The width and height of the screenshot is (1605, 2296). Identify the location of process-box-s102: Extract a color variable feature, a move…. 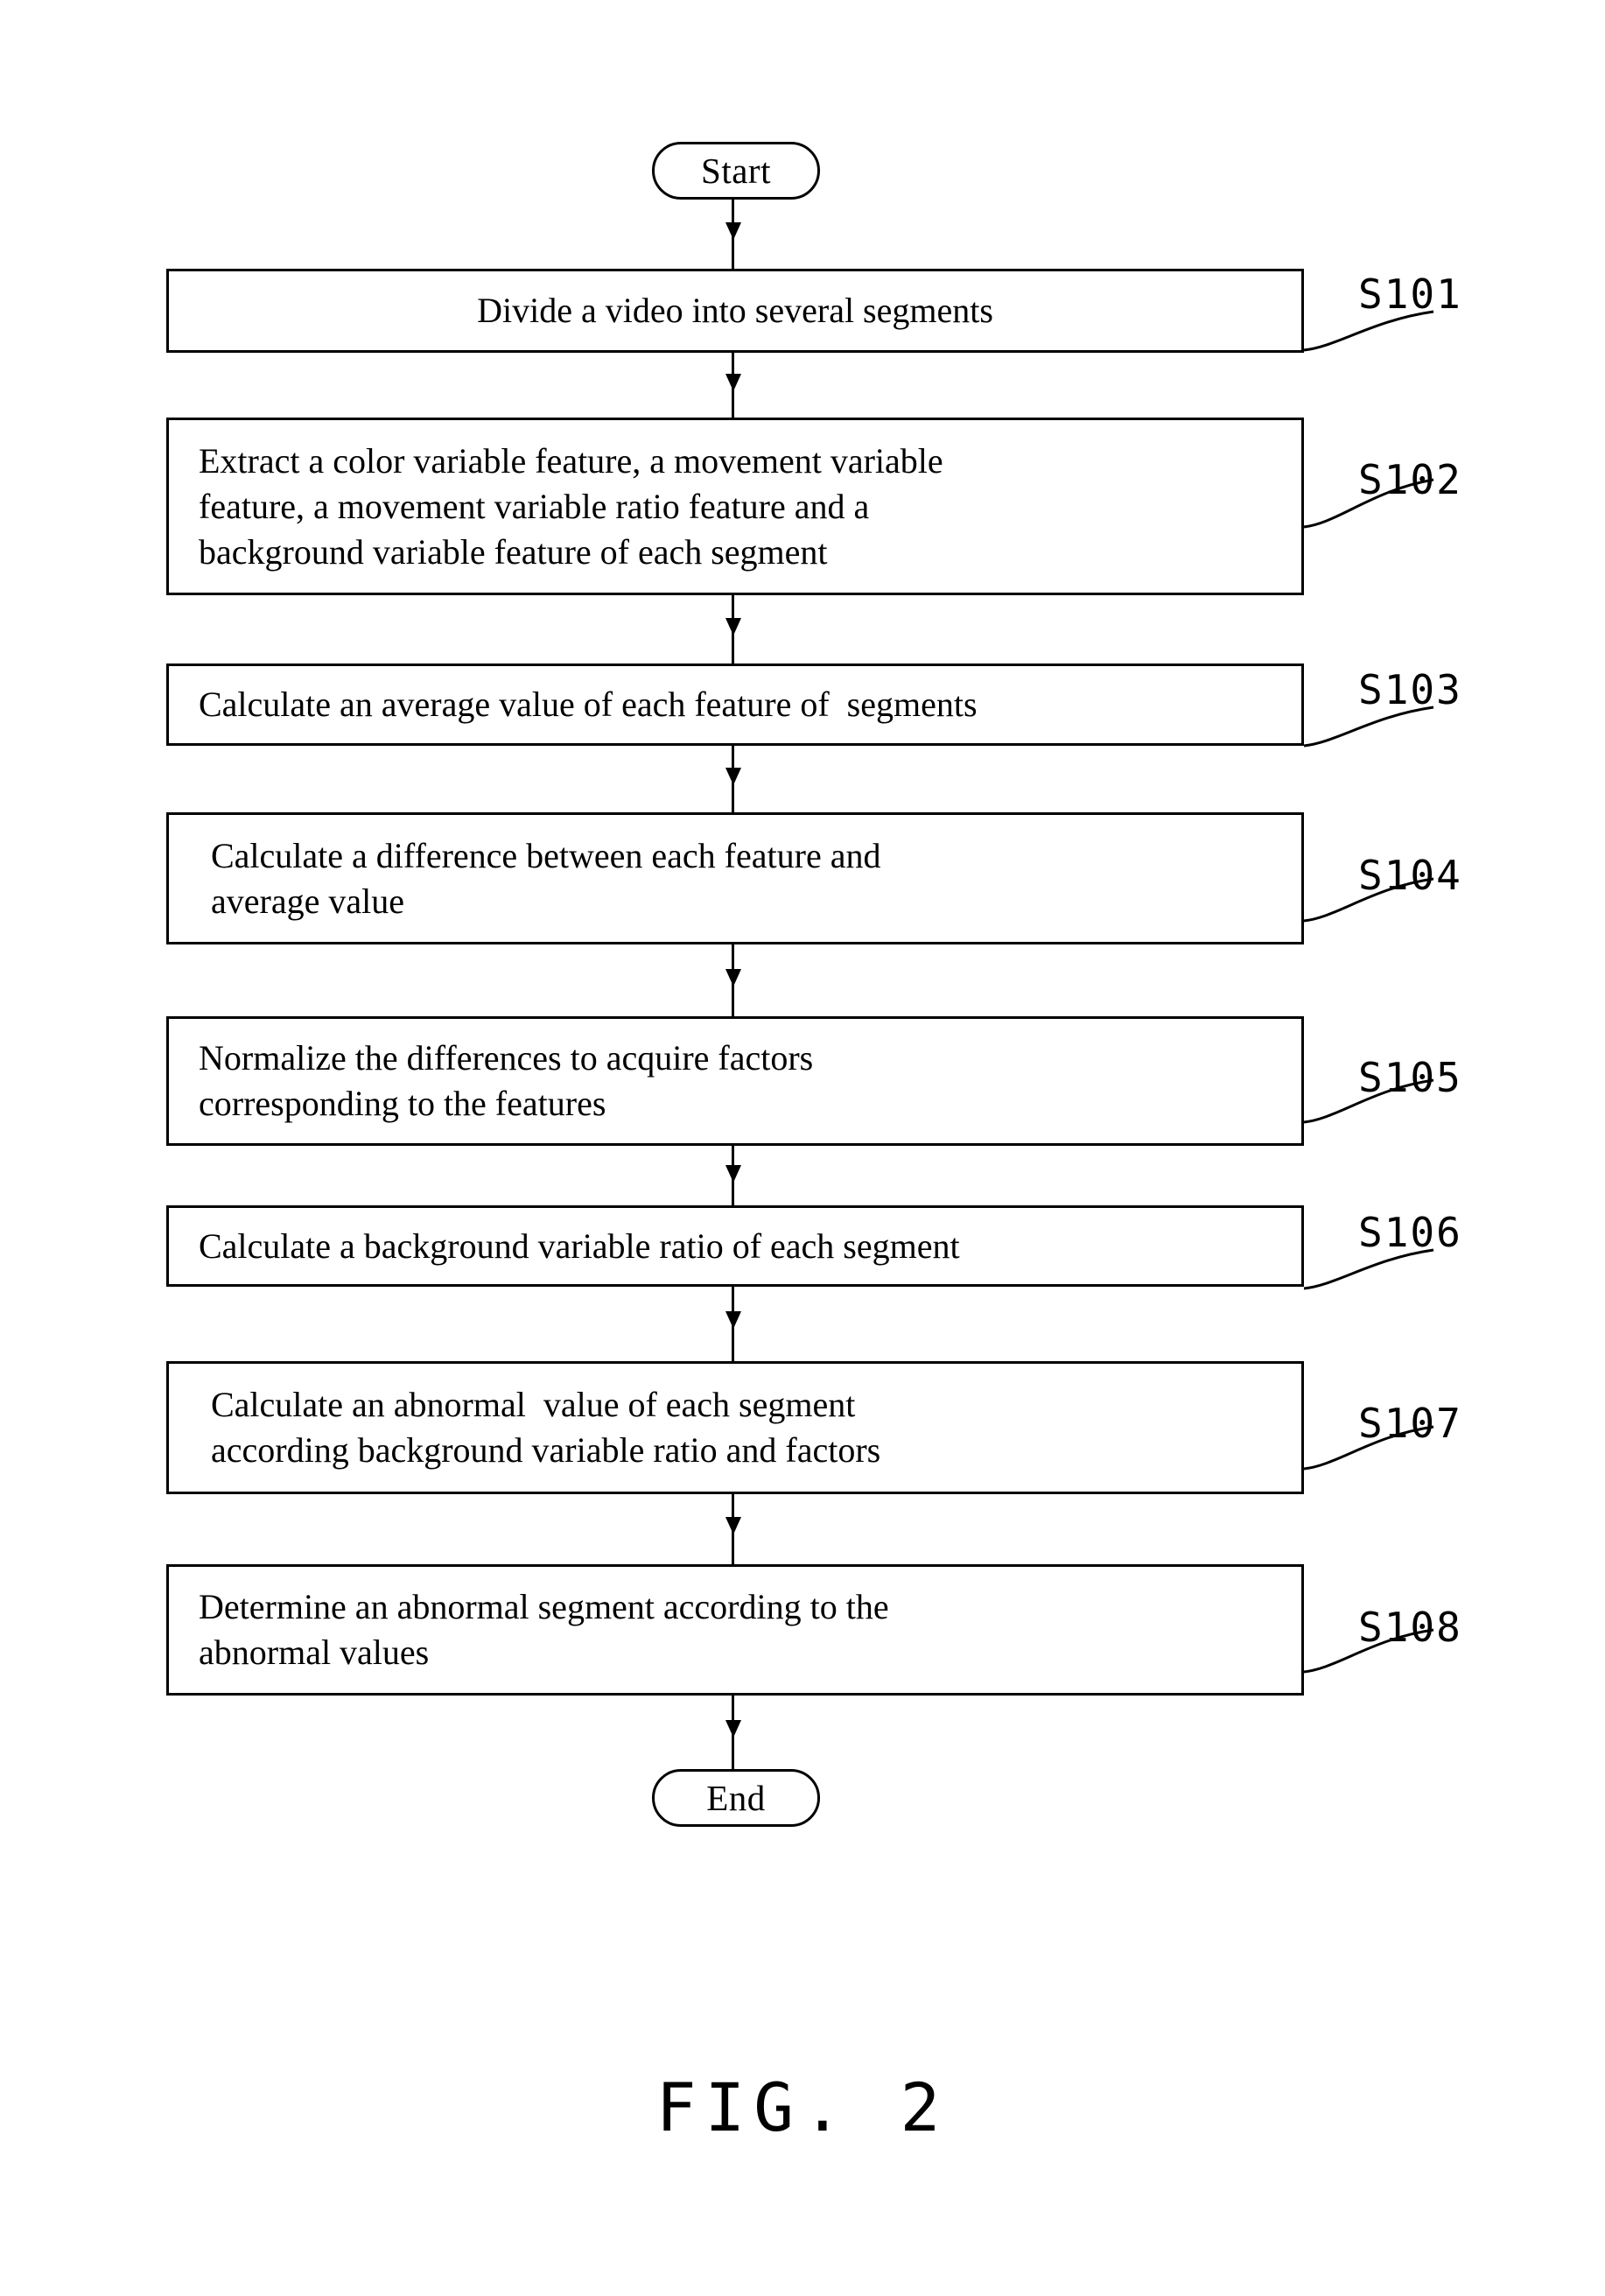
(735, 507).